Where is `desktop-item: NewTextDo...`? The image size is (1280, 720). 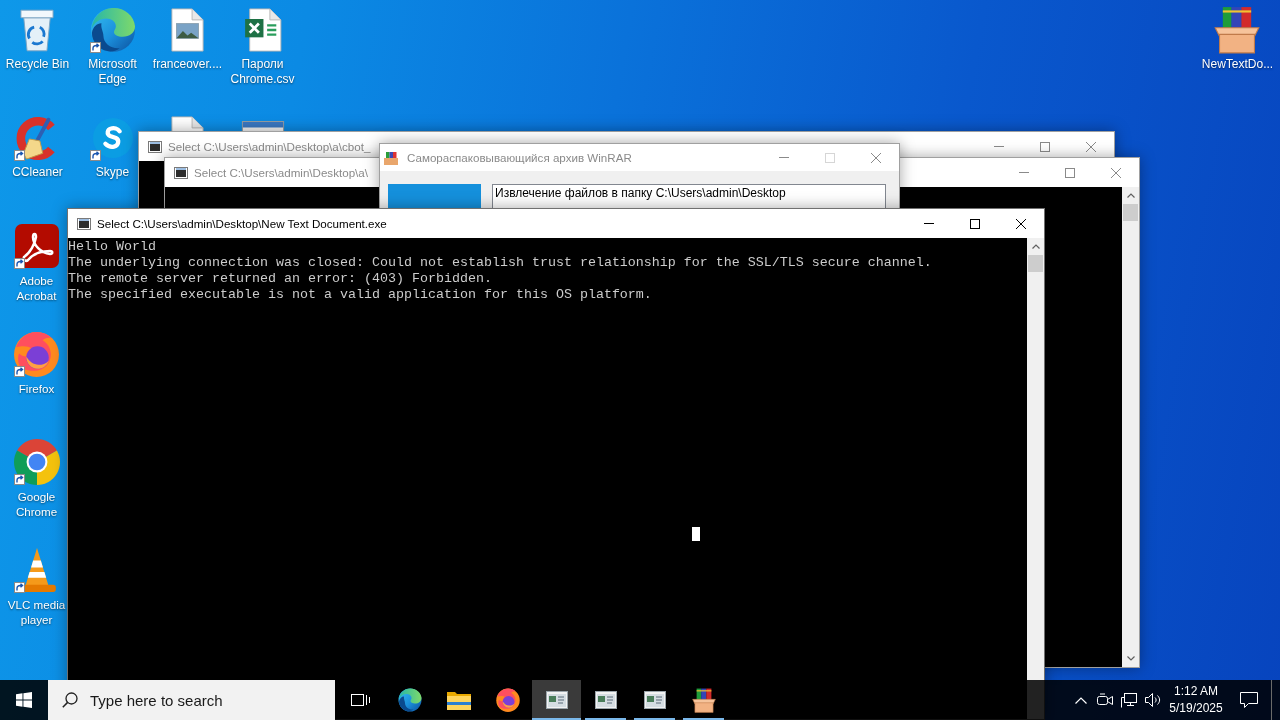 desktop-item: NewTextDo... is located at coordinates (1237, 39).